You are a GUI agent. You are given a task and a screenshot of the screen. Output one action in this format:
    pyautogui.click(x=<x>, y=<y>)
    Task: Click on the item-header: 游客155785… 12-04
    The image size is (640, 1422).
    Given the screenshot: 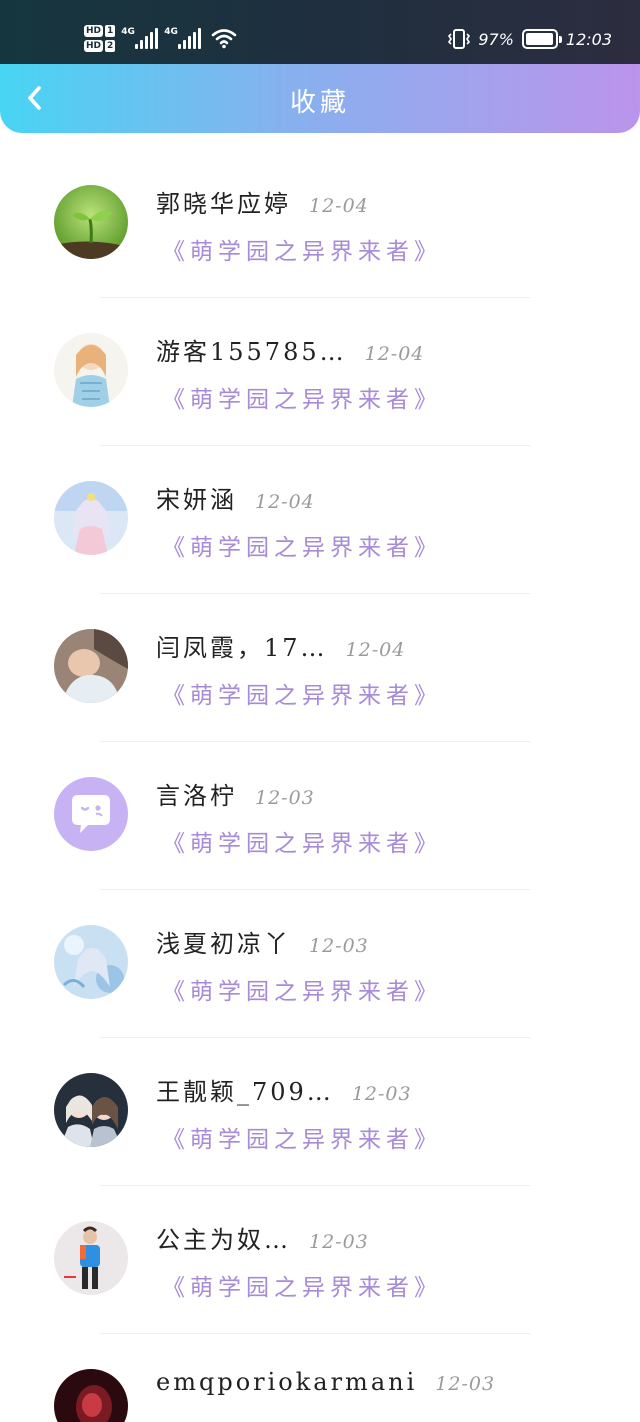 What is the action you would take?
    pyautogui.click(x=290, y=349)
    